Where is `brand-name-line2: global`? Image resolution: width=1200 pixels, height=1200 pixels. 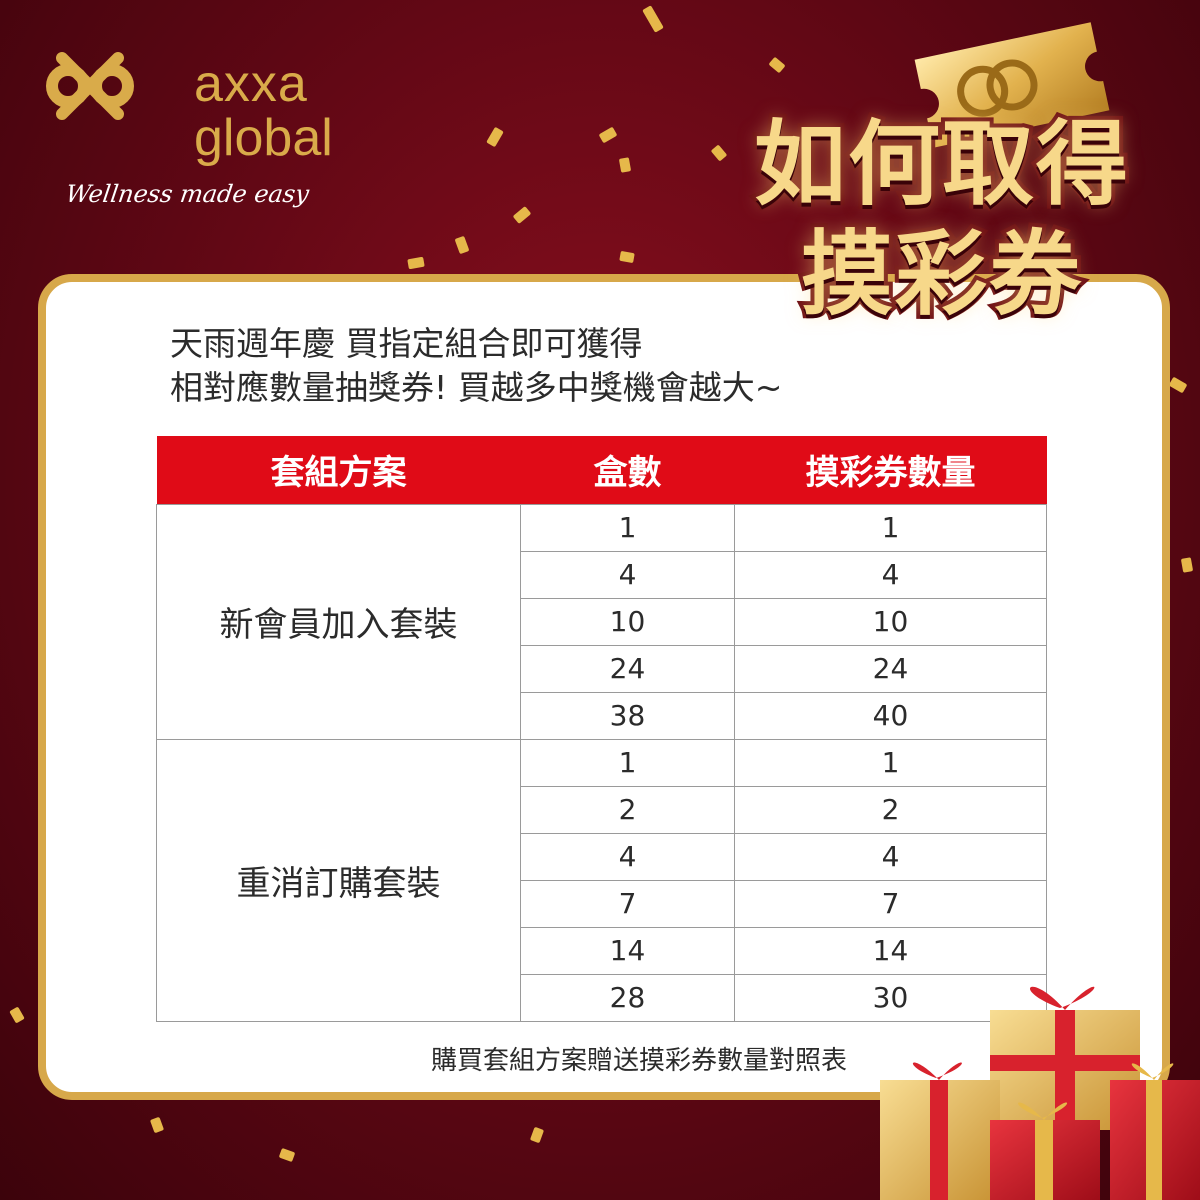
brand-name-line2: global is located at coordinates (263, 138).